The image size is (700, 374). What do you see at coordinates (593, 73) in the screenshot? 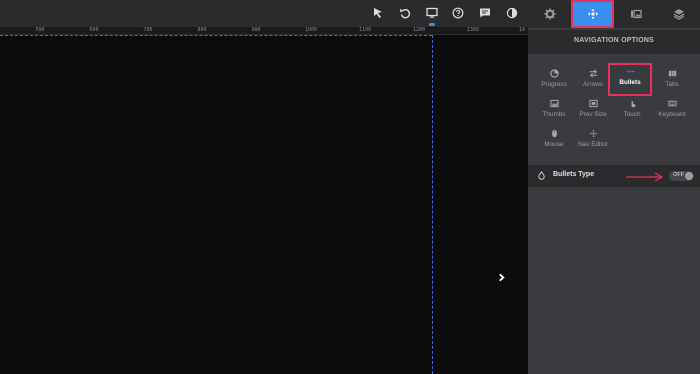
I see `arrows-icon` at bounding box center [593, 73].